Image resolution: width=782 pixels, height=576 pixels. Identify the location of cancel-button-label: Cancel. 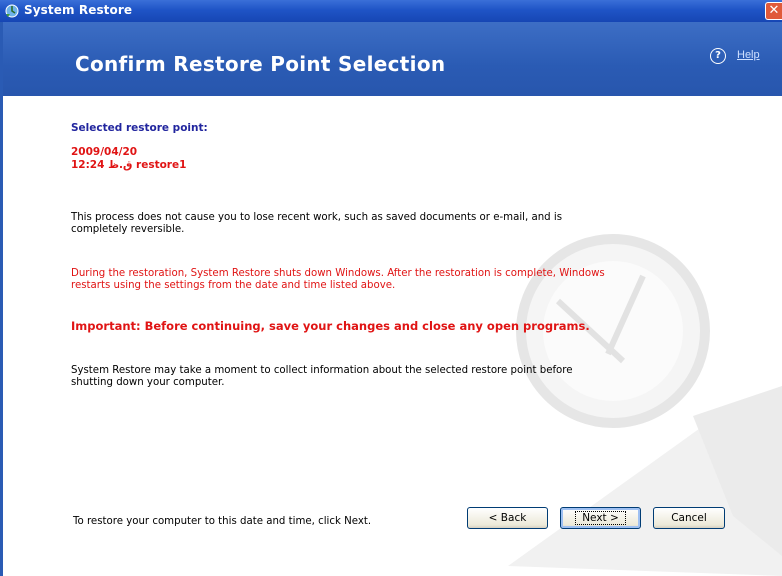
(689, 518).